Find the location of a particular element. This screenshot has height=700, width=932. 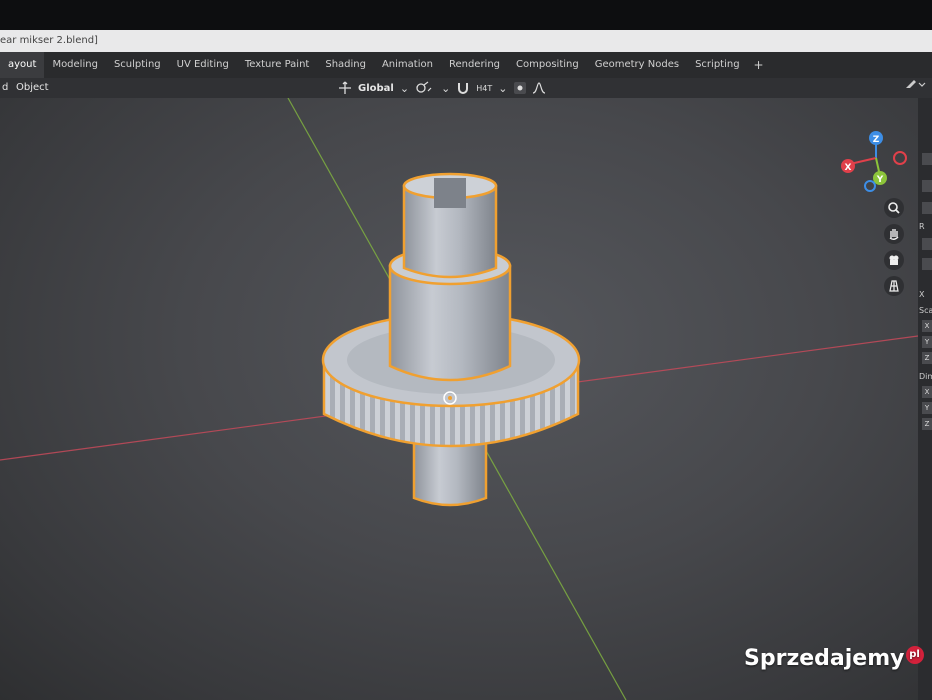

transform-orientation-dropdown: Global is located at coordinates (376, 88).